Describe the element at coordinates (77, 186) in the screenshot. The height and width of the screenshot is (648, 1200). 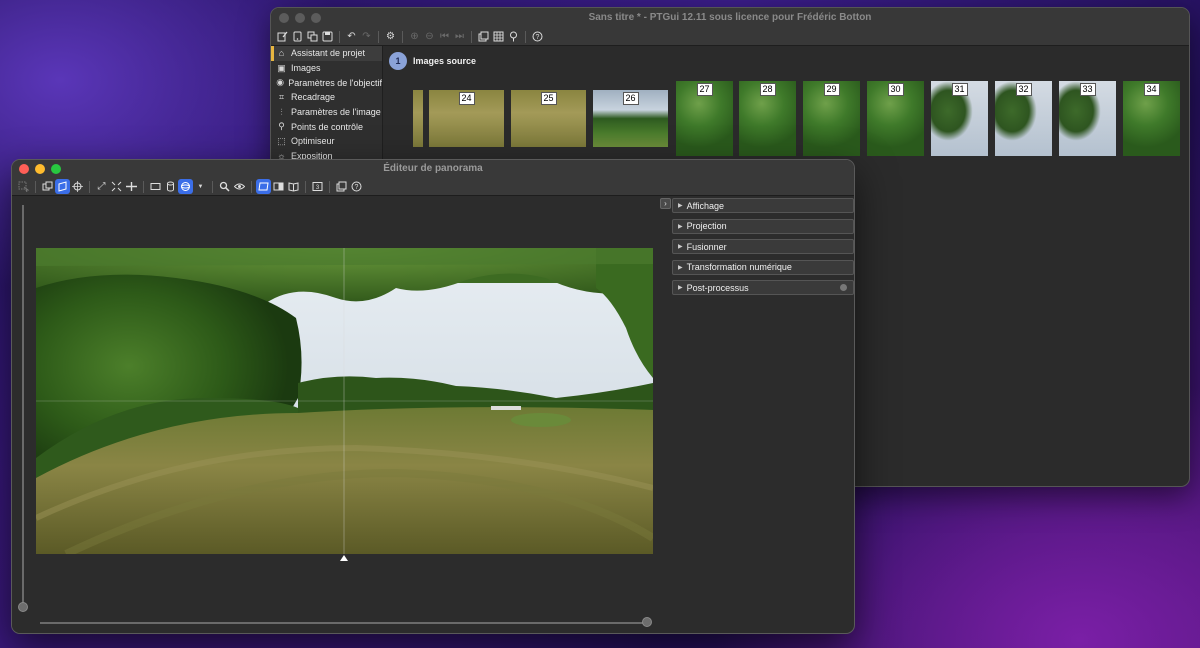
I see `center-icon` at that location.